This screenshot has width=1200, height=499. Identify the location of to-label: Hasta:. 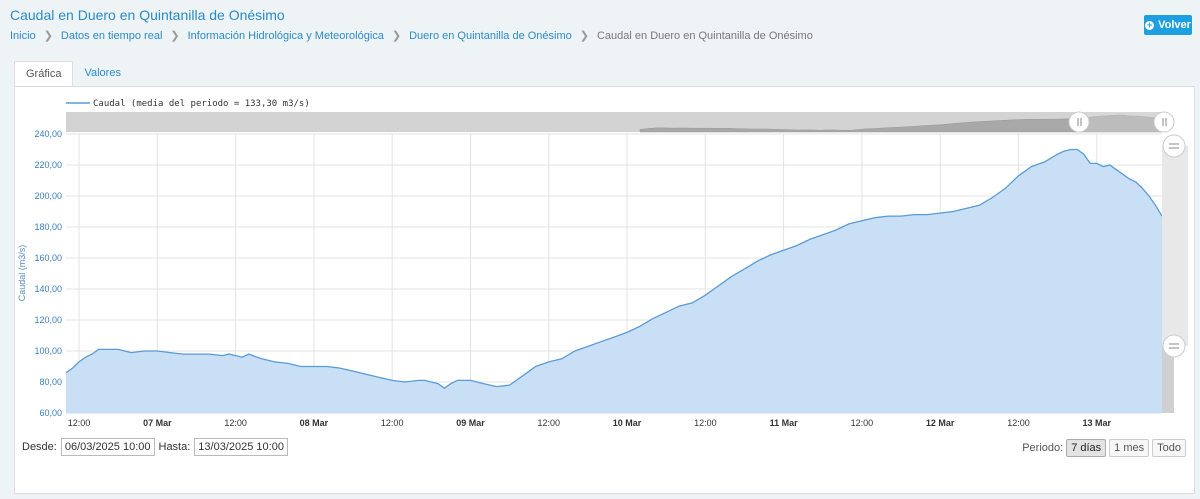
(174, 447).